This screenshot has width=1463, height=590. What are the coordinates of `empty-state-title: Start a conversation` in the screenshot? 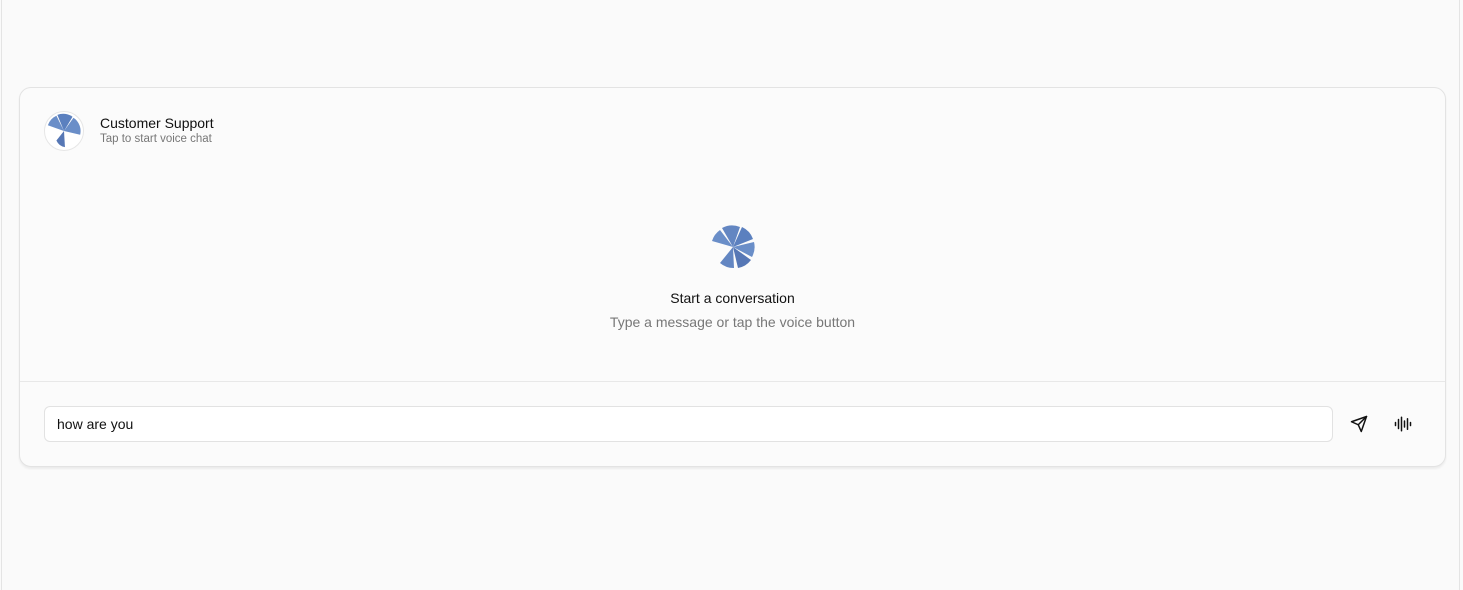 It's located at (732, 298).